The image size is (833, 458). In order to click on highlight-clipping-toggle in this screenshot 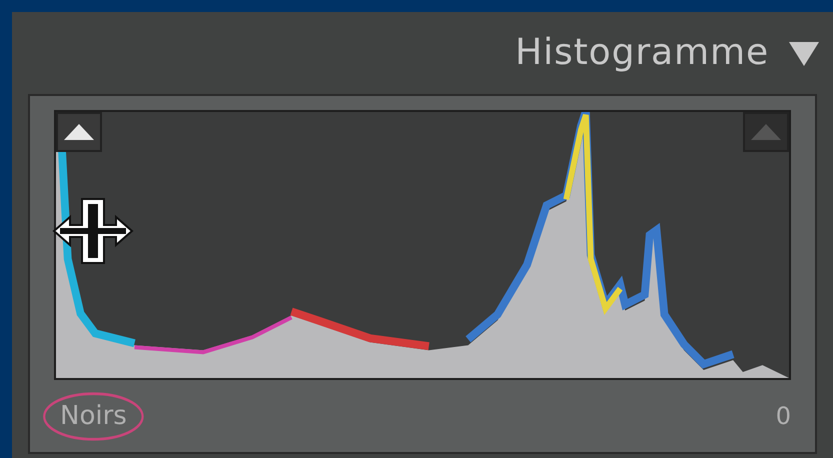, I will do `click(766, 132)`.